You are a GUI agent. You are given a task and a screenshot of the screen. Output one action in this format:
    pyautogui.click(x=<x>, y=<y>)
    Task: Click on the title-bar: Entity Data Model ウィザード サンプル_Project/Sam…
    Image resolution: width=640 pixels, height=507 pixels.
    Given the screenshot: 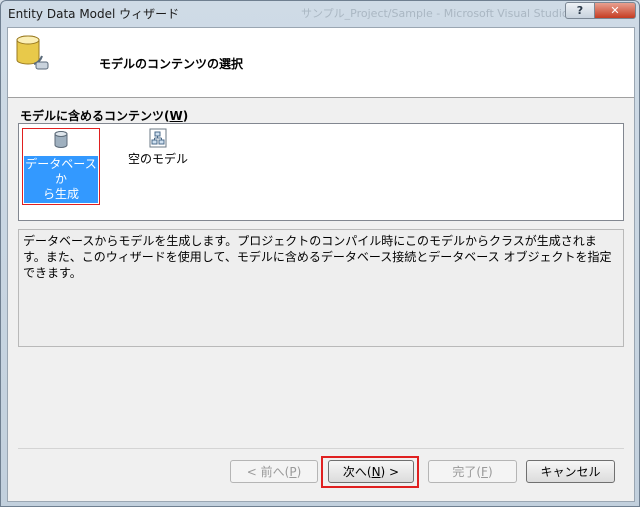 What is the action you would take?
    pyautogui.click(x=320, y=13)
    